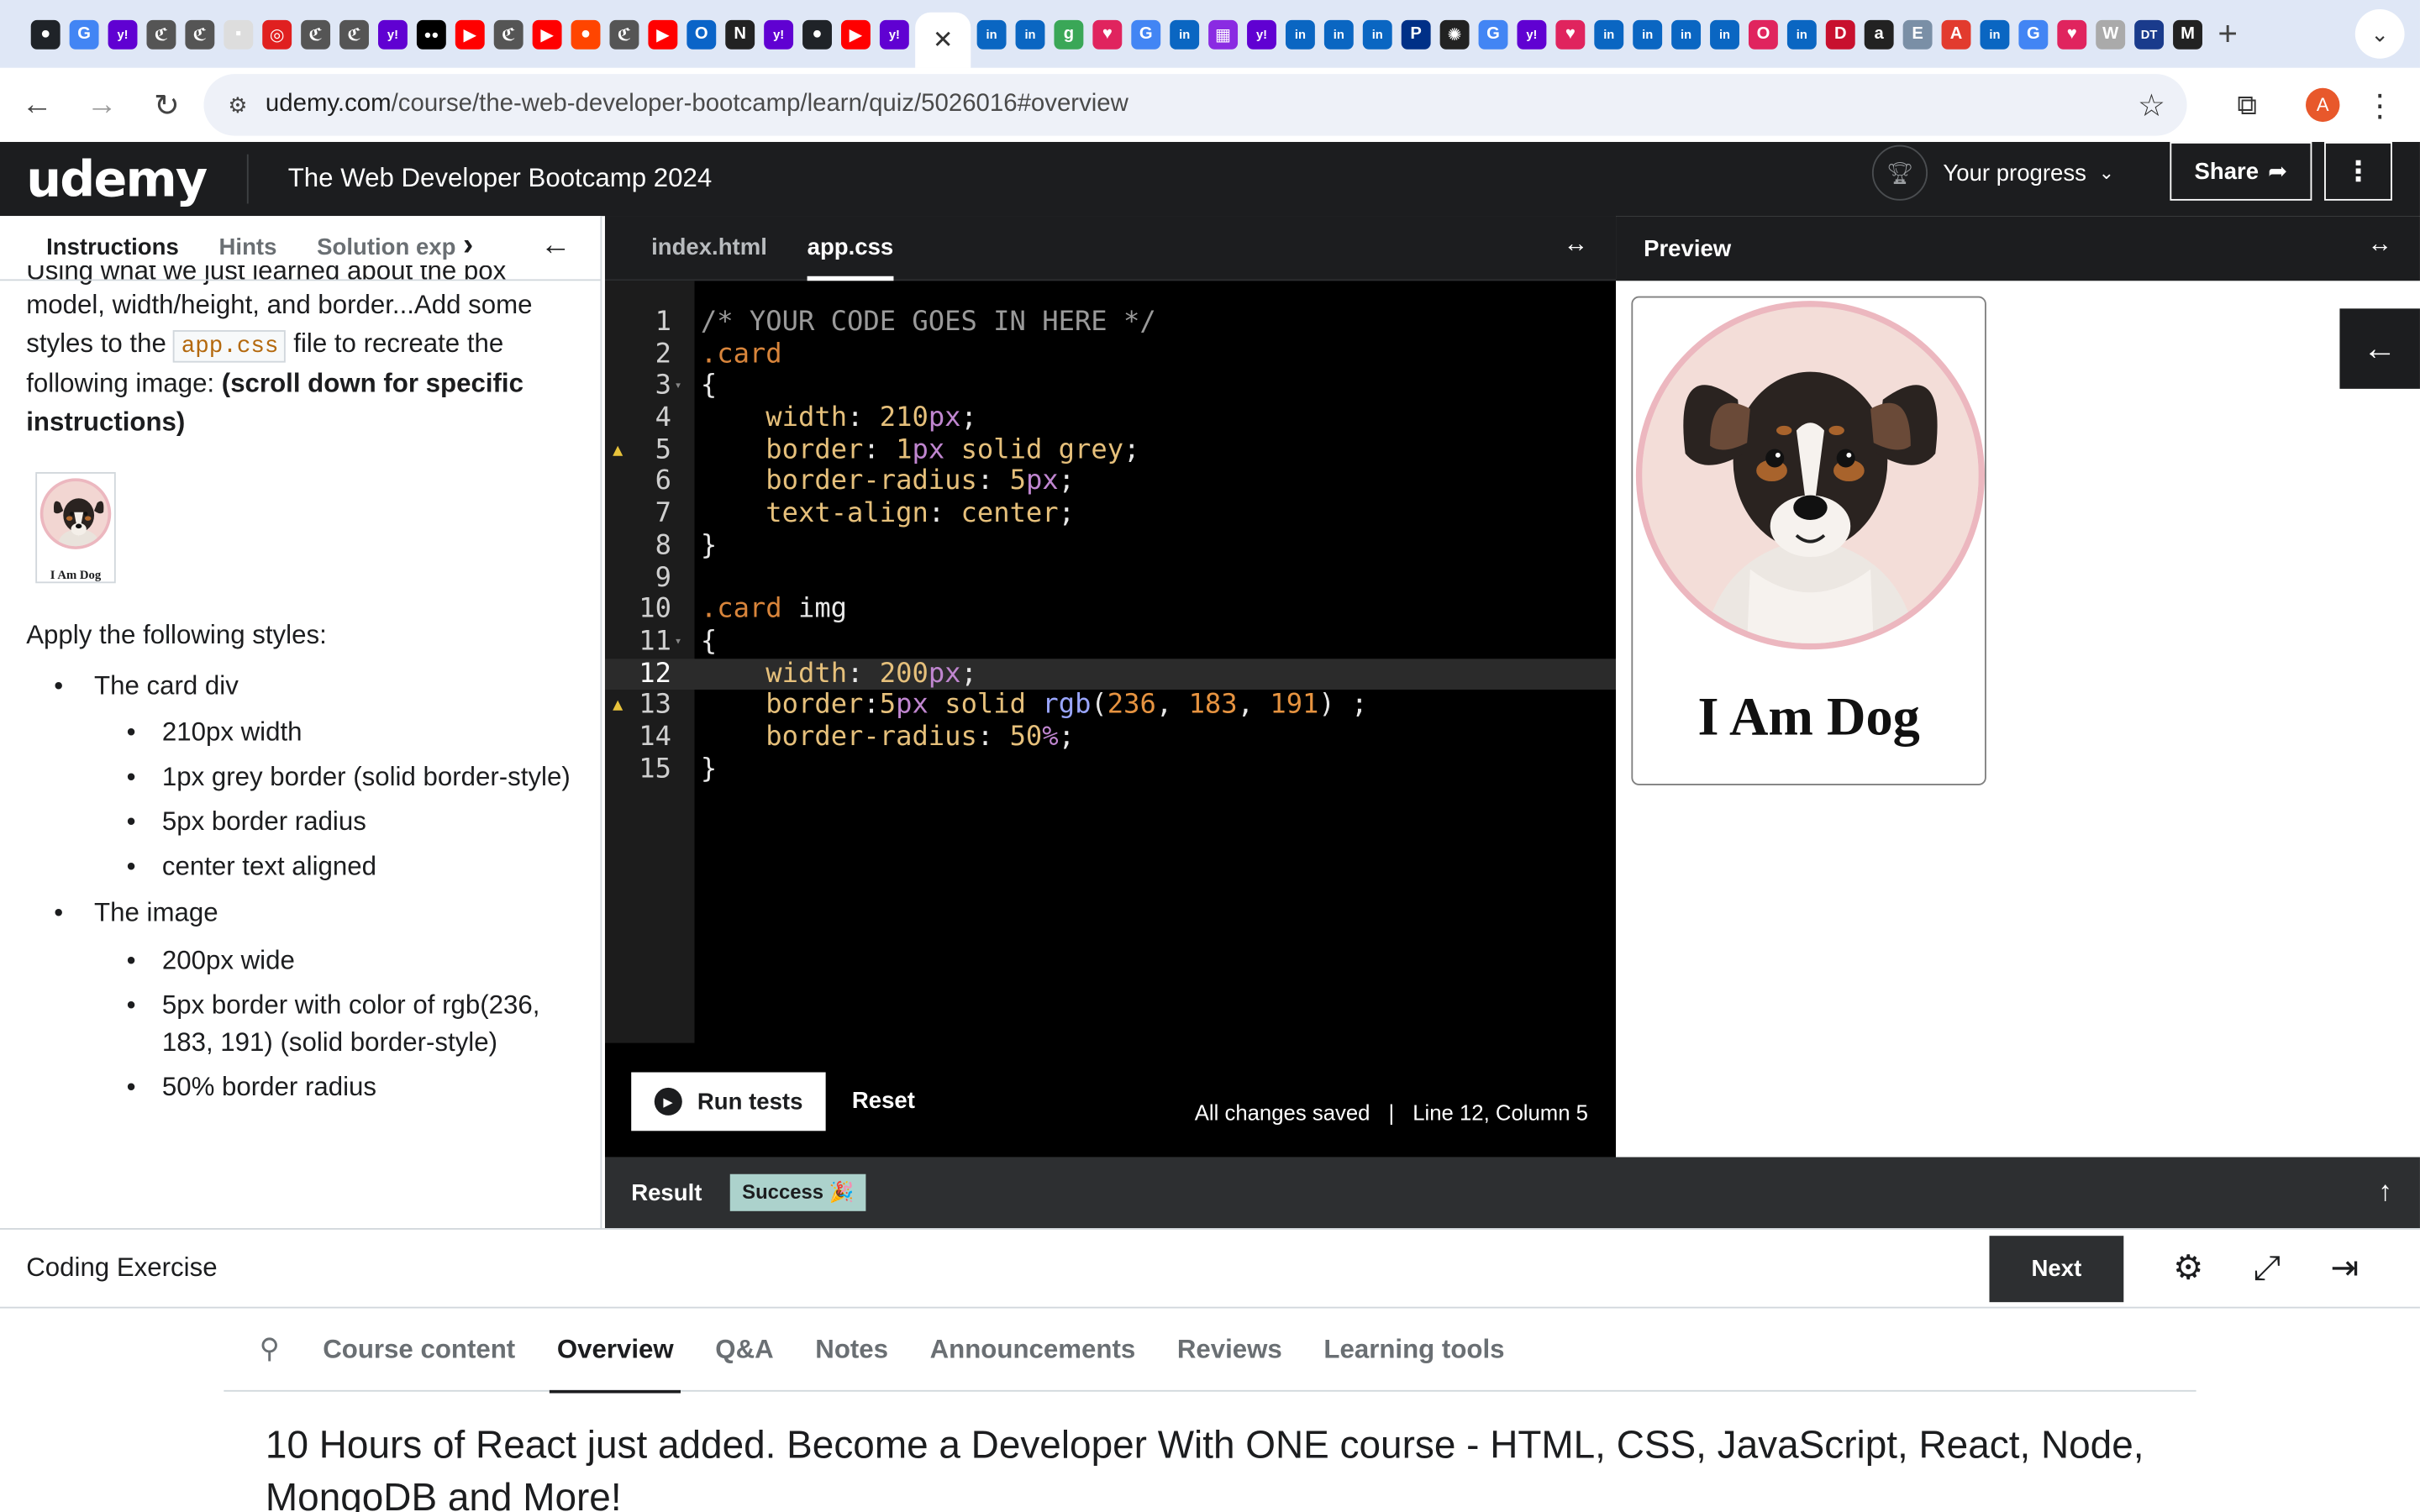 The width and height of the screenshot is (2420, 1512). Describe the element at coordinates (615, 1350) in the screenshot. I see `tab-overview: Overview` at that location.